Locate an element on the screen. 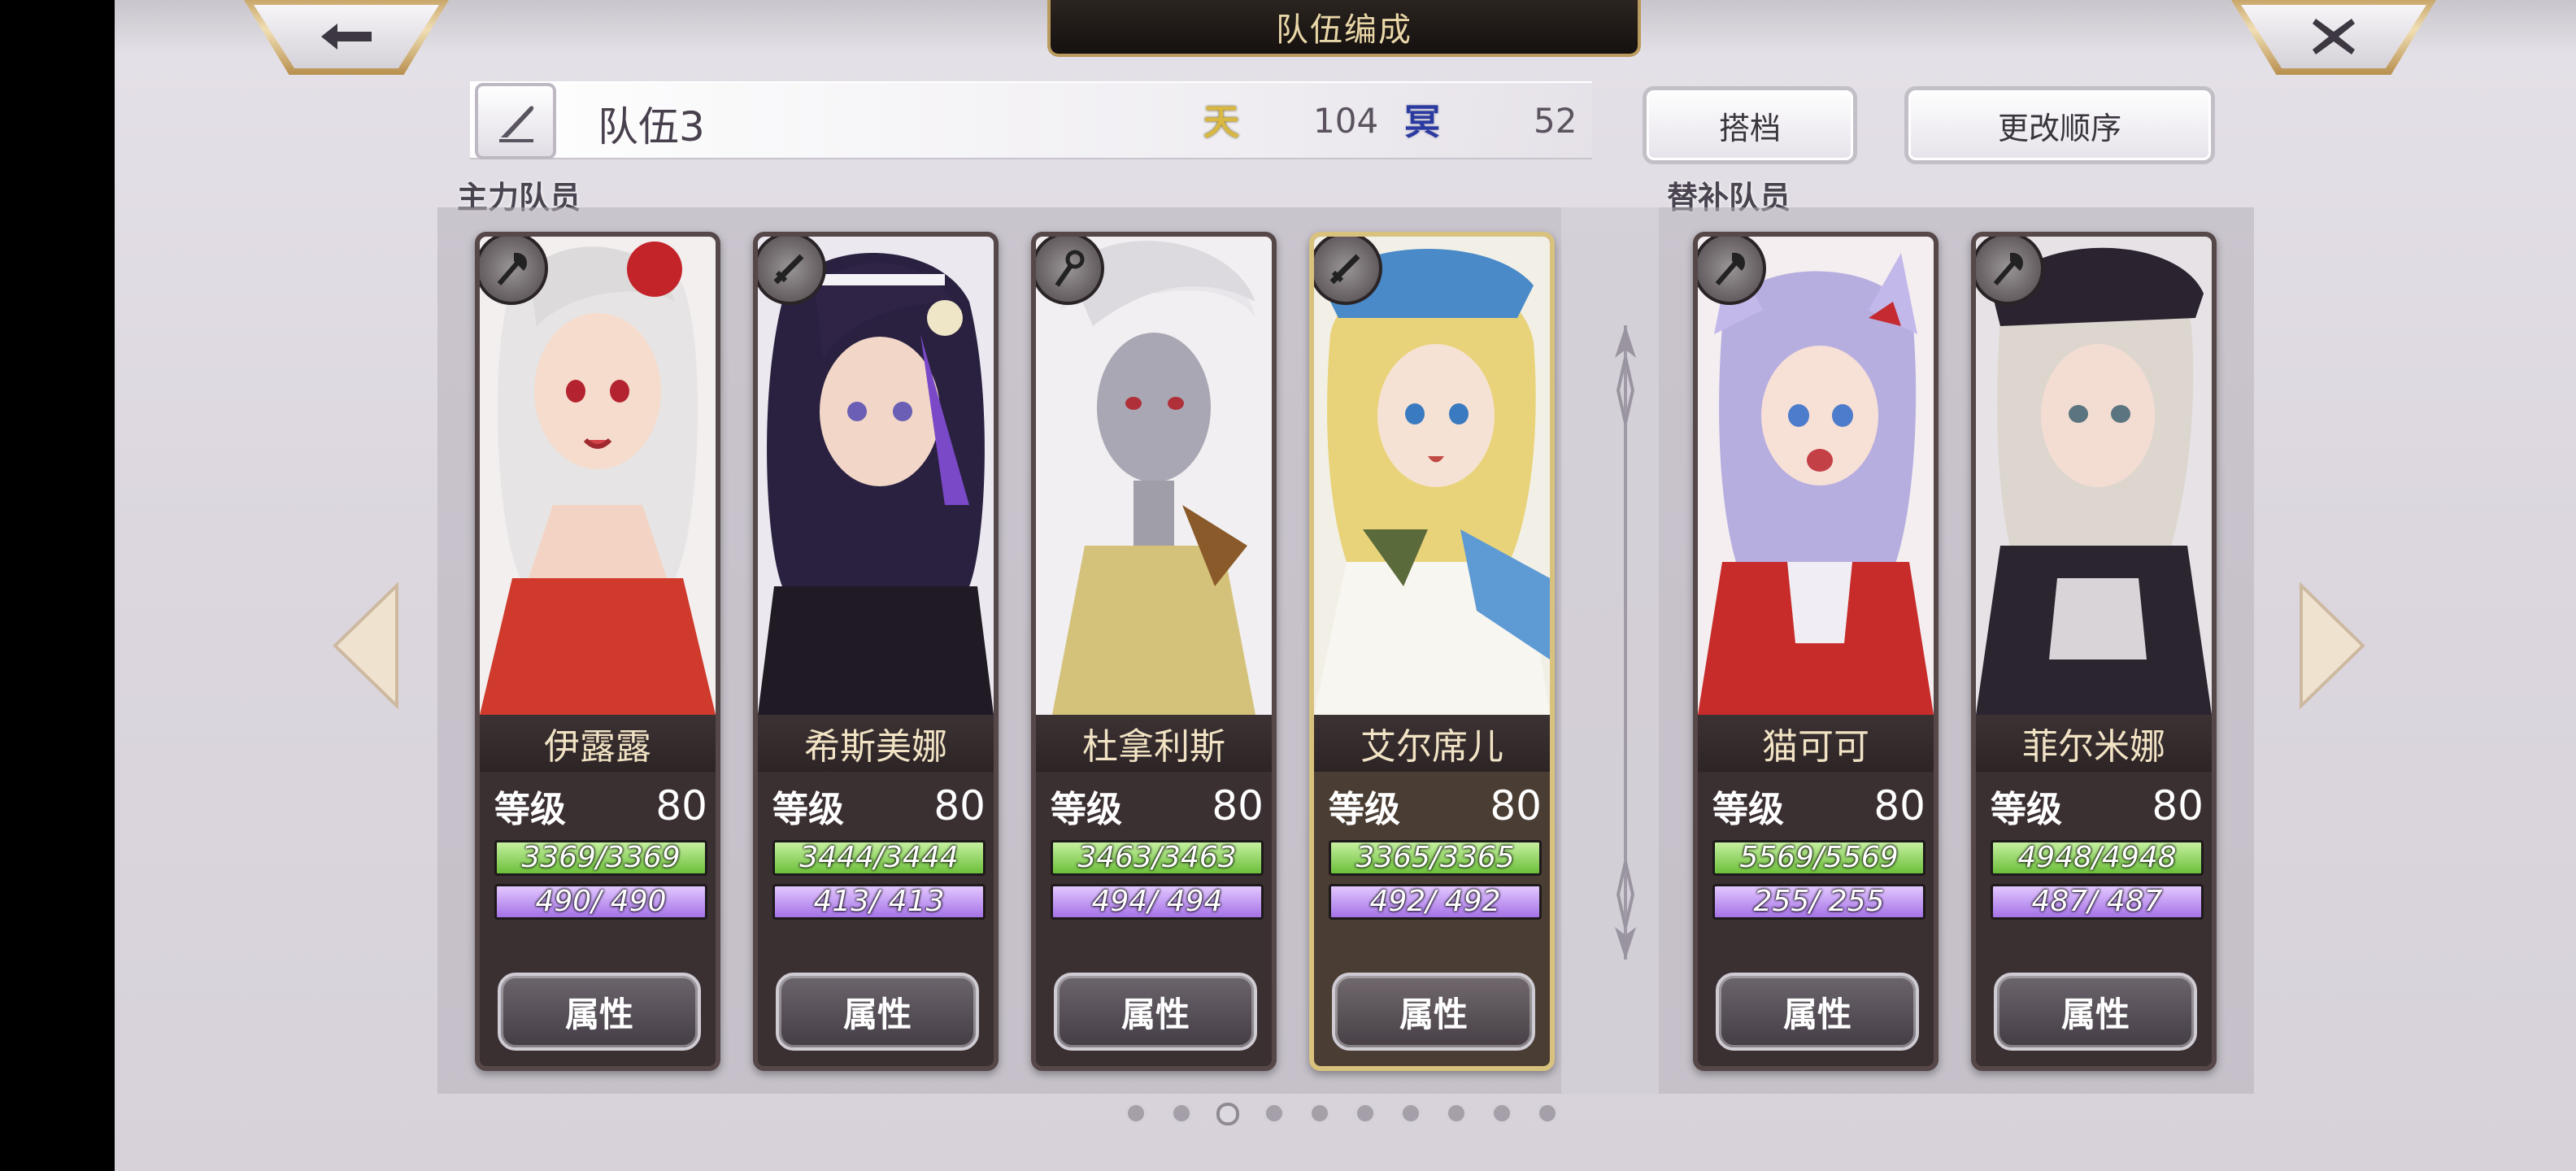 This screenshot has height=1171, width=2576. hp-bar: 3444/3444 is located at coordinates (879, 858).